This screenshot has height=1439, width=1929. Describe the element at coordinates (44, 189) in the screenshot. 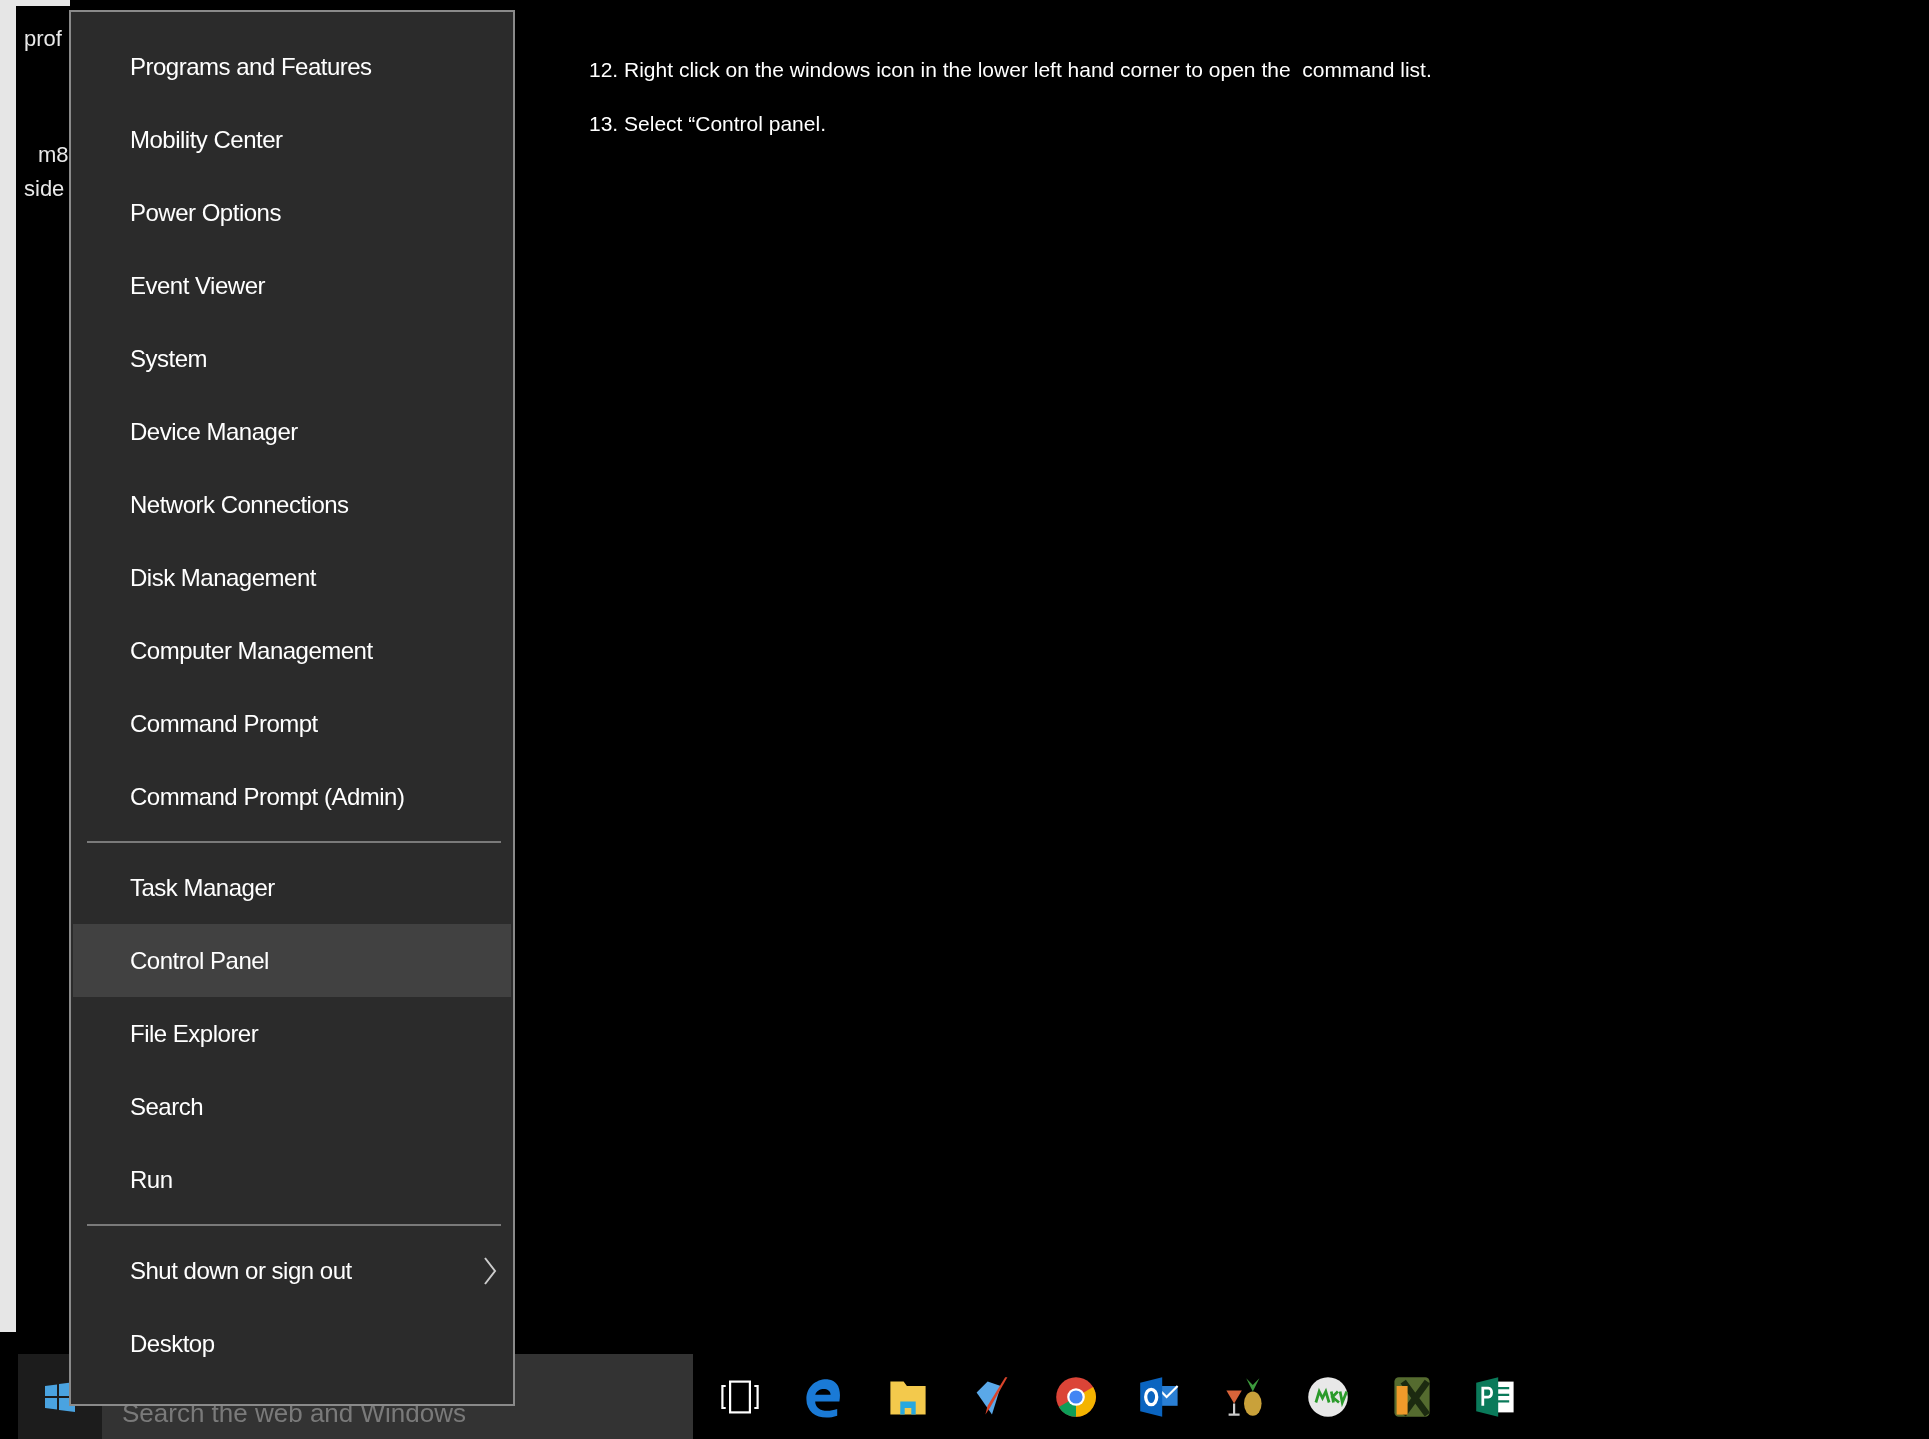

I see `window-text: side` at that location.